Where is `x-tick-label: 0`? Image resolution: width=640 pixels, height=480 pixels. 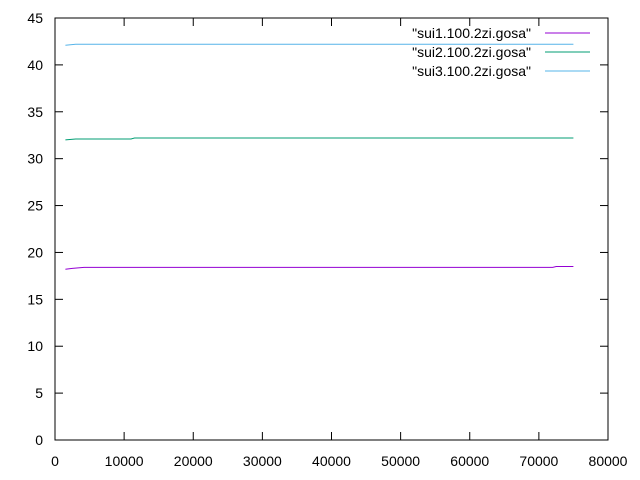
x-tick-label: 0 is located at coordinates (55, 461).